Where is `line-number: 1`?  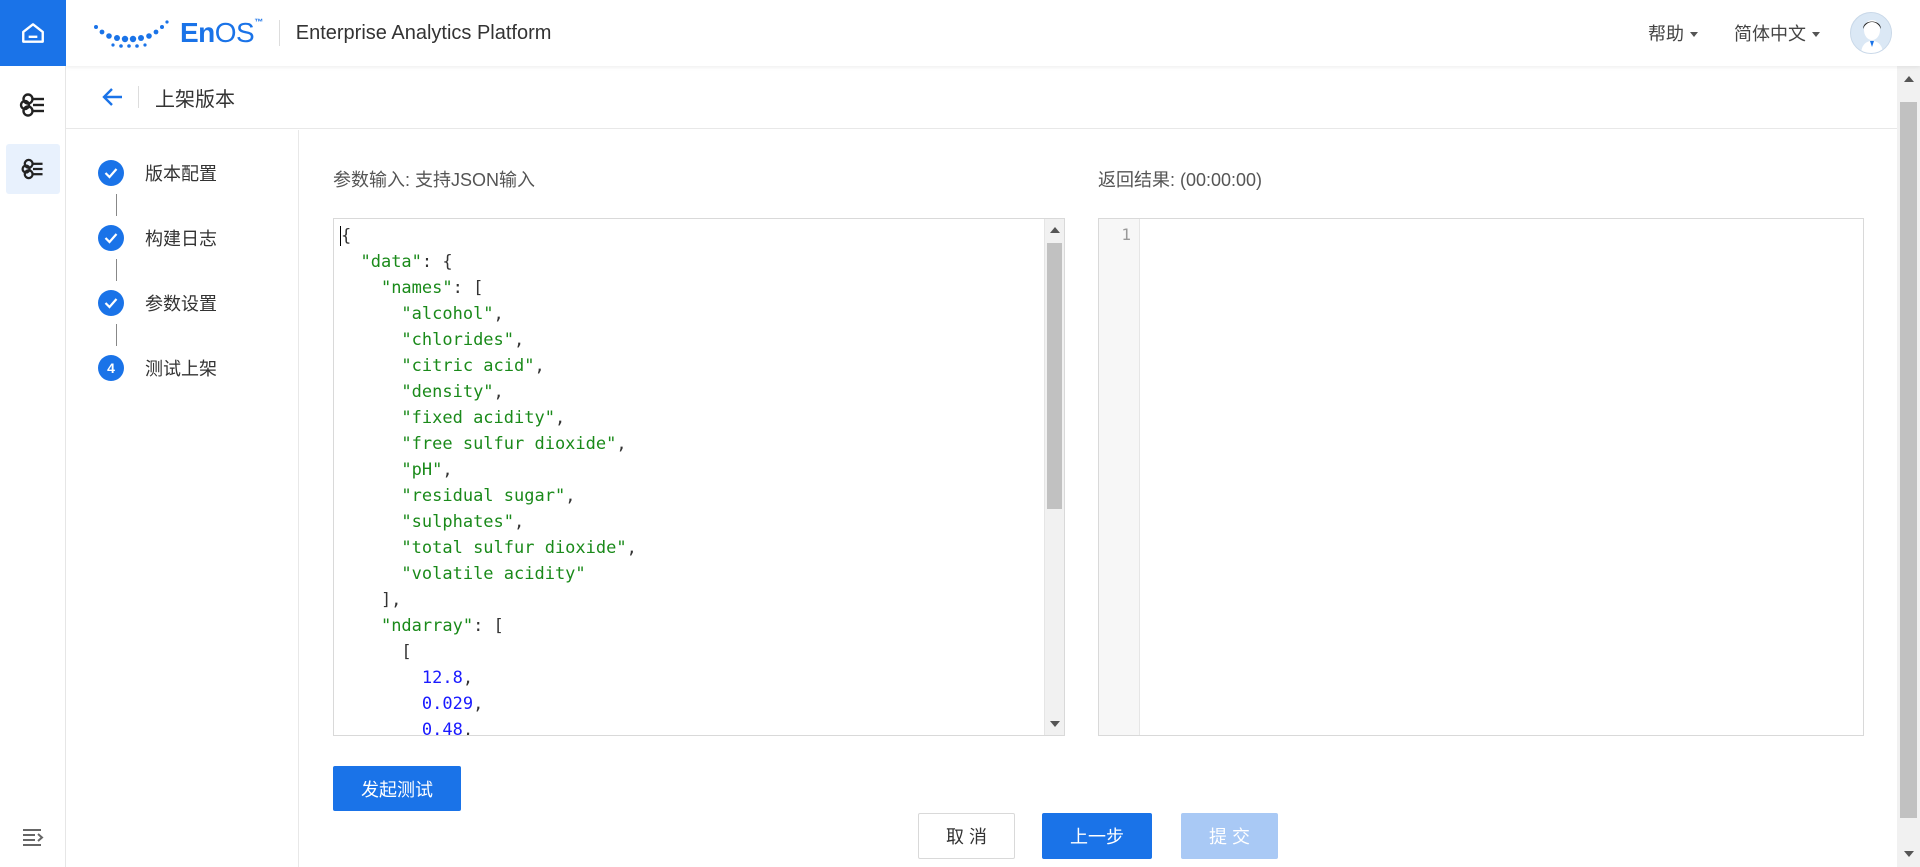 line-number: 1 is located at coordinates (1126, 234).